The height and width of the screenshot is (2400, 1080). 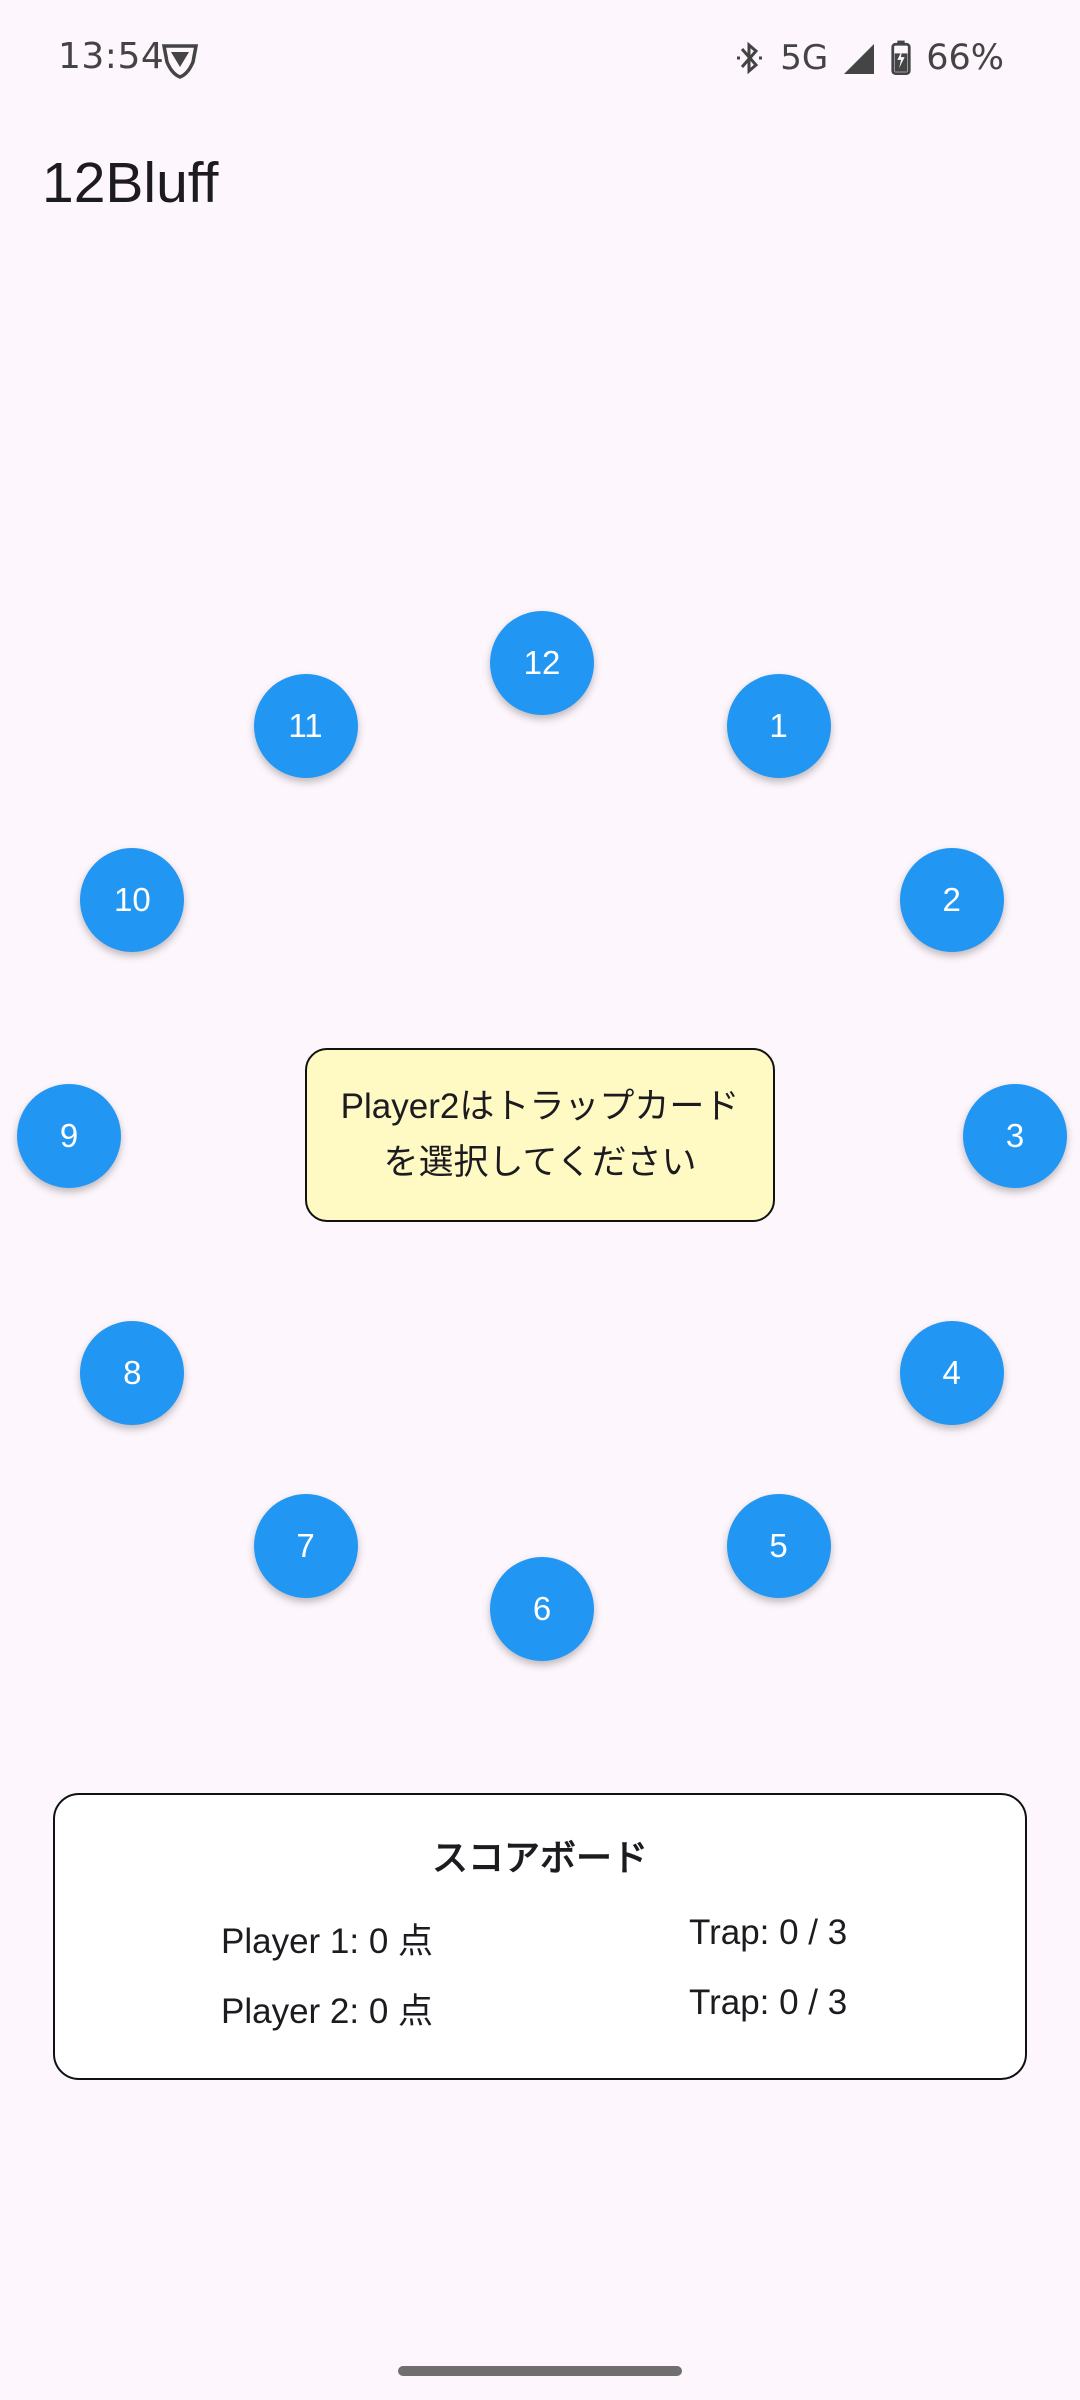 I want to click on number-button-4: 4, so click(x=951, y=1372).